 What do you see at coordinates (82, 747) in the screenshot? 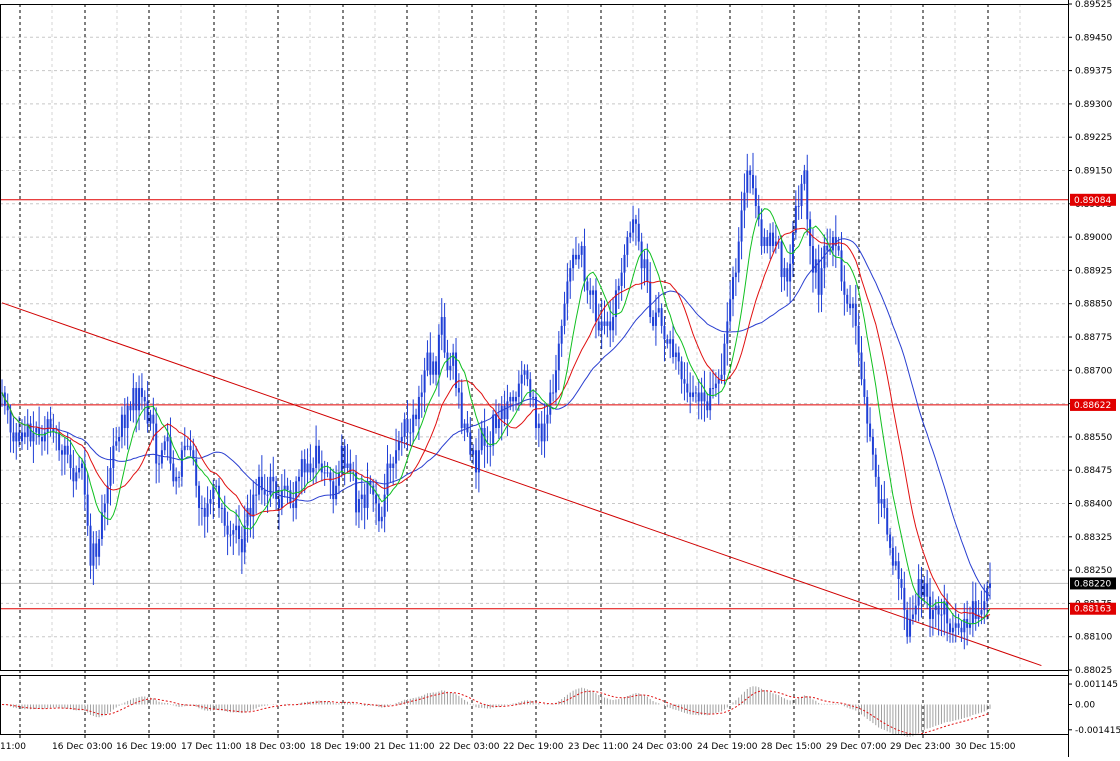
I see `time-tick-label: 16 Dec 03:00` at bounding box center [82, 747].